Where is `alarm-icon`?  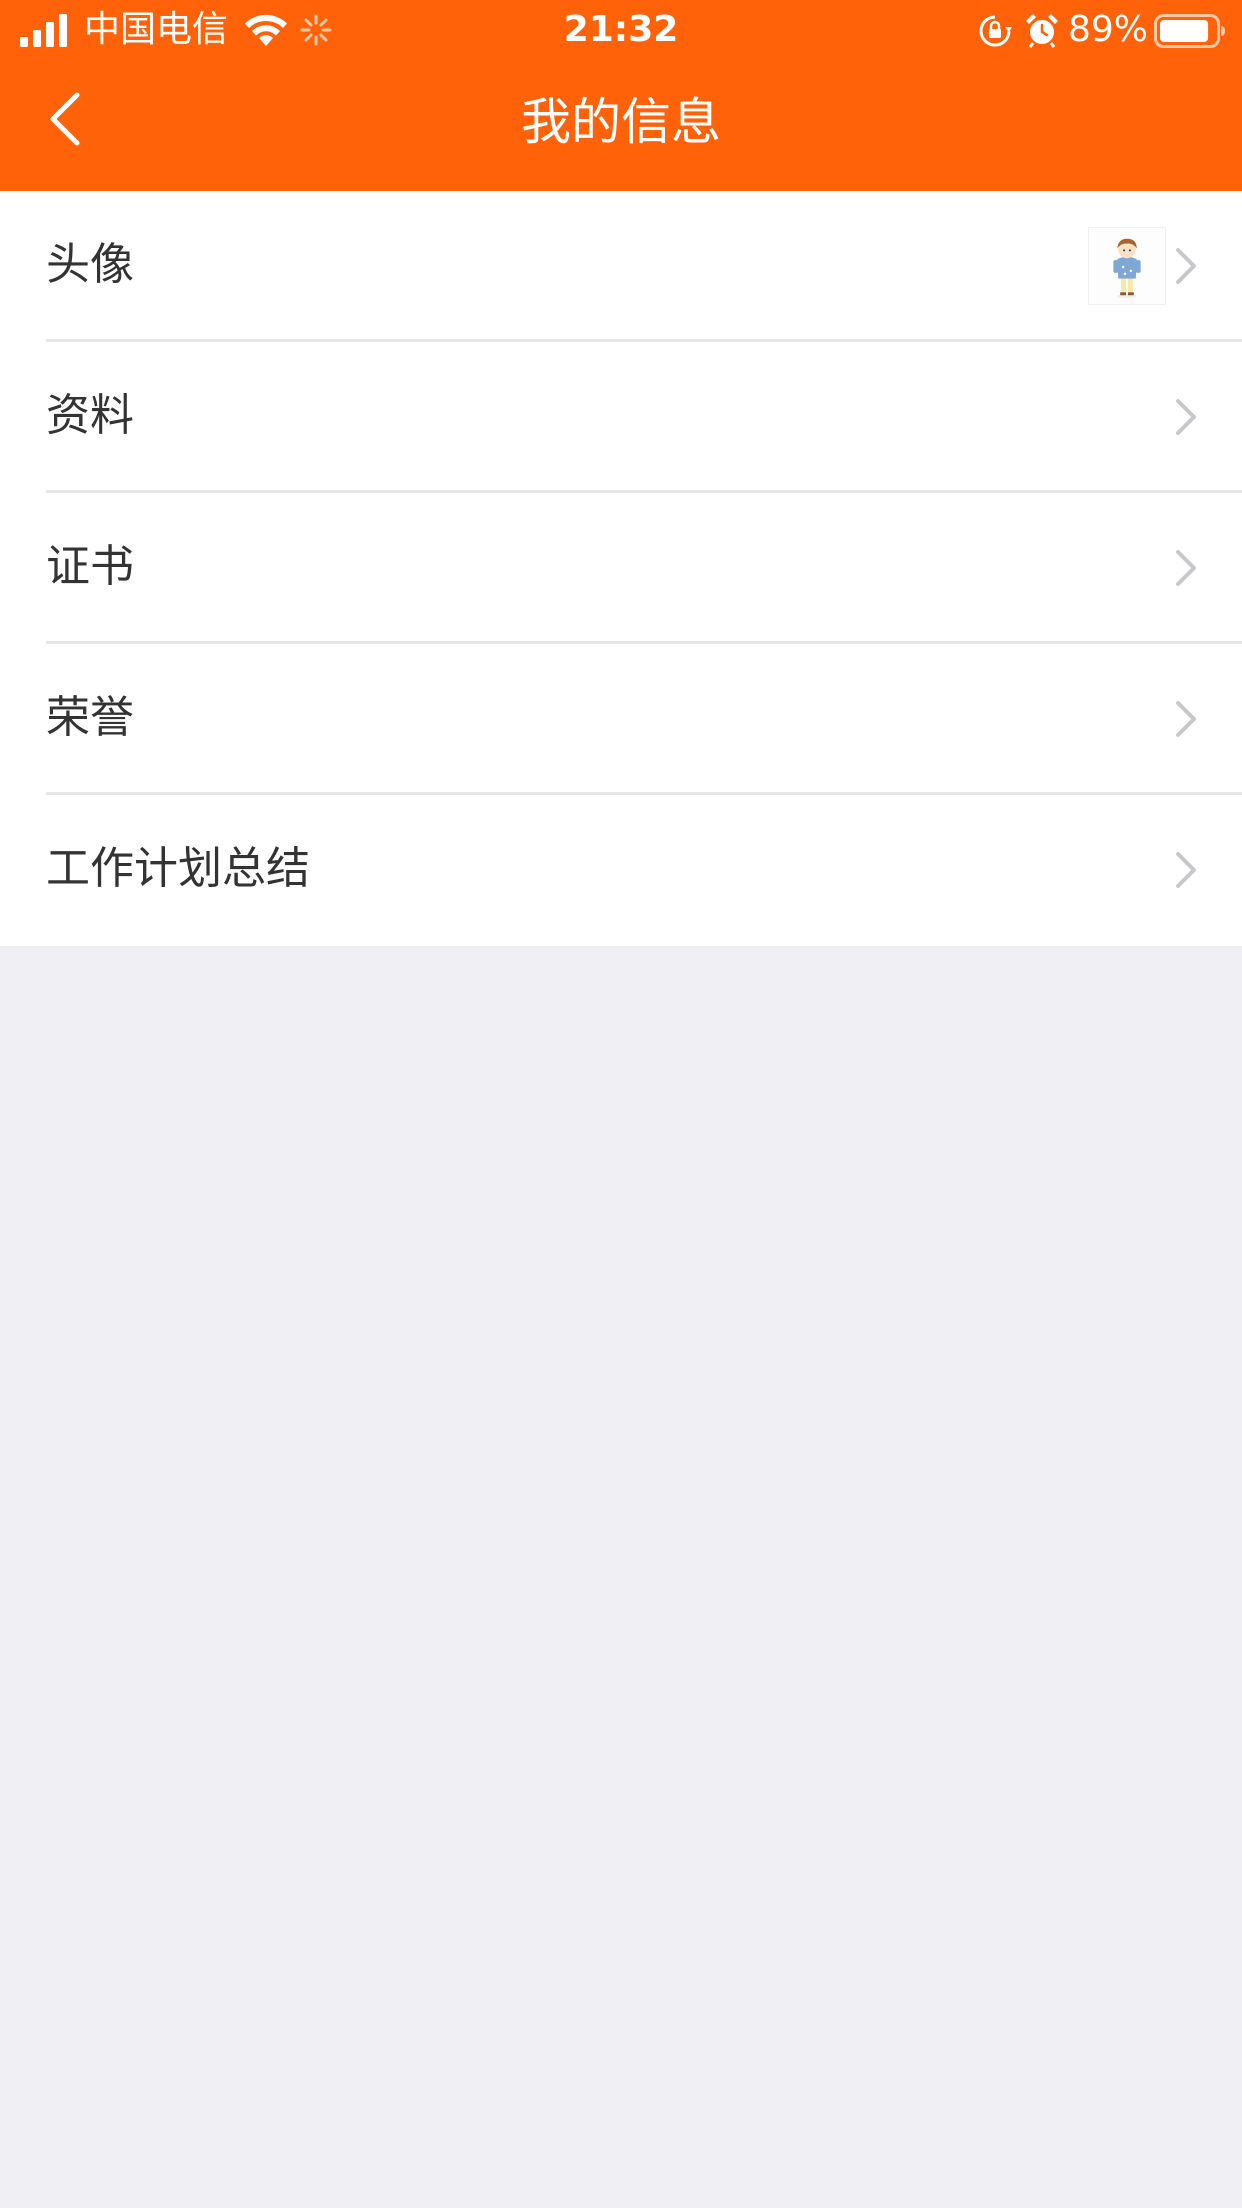 alarm-icon is located at coordinates (1042, 31).